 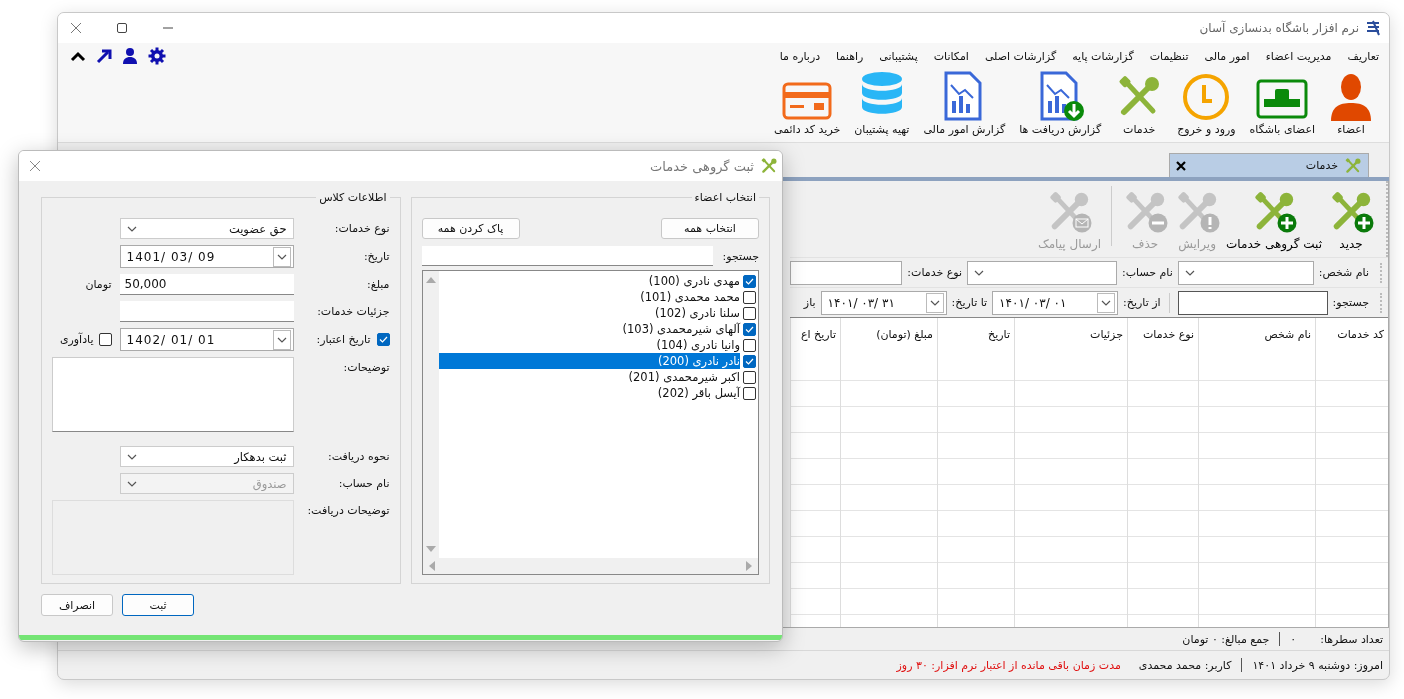 What do you see at coordinates (470, 228) in the screenshot?
I see `clear-all-button: پاک کردن همه` at bounding box center [470, 228].